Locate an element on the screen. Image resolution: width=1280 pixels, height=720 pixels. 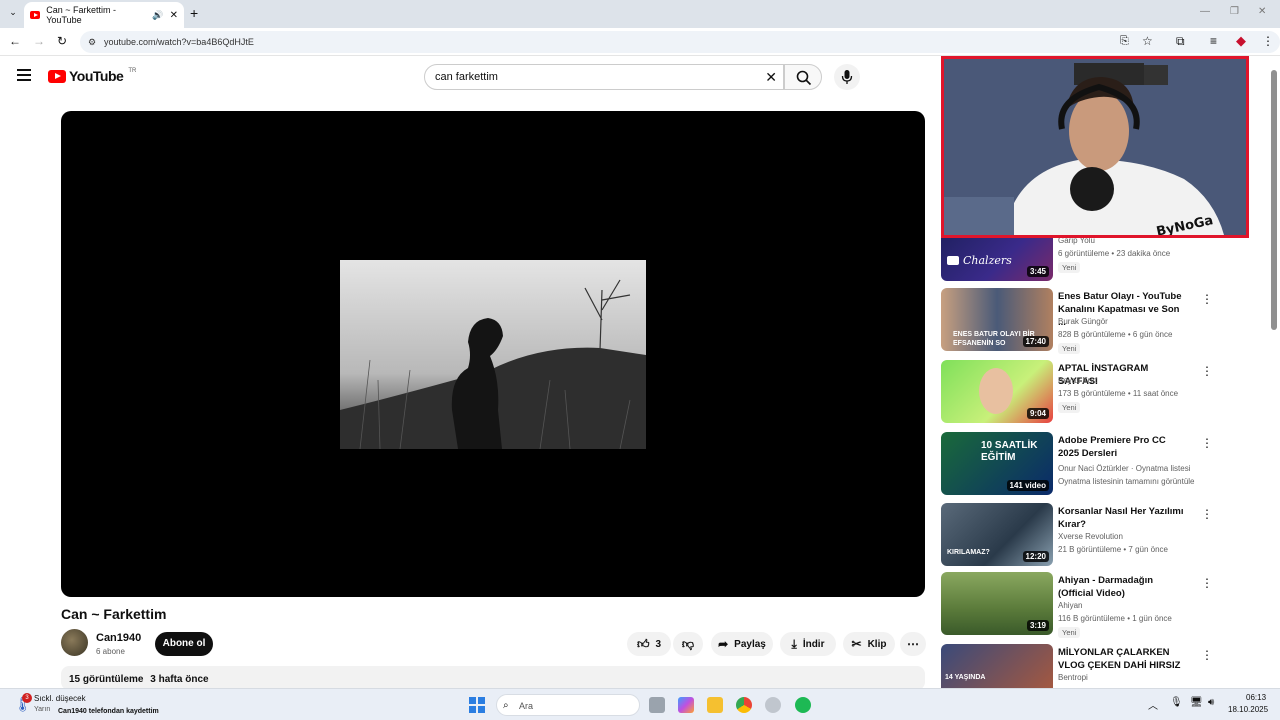
hamburger-menu-icon is located at coordinates (24, 75).